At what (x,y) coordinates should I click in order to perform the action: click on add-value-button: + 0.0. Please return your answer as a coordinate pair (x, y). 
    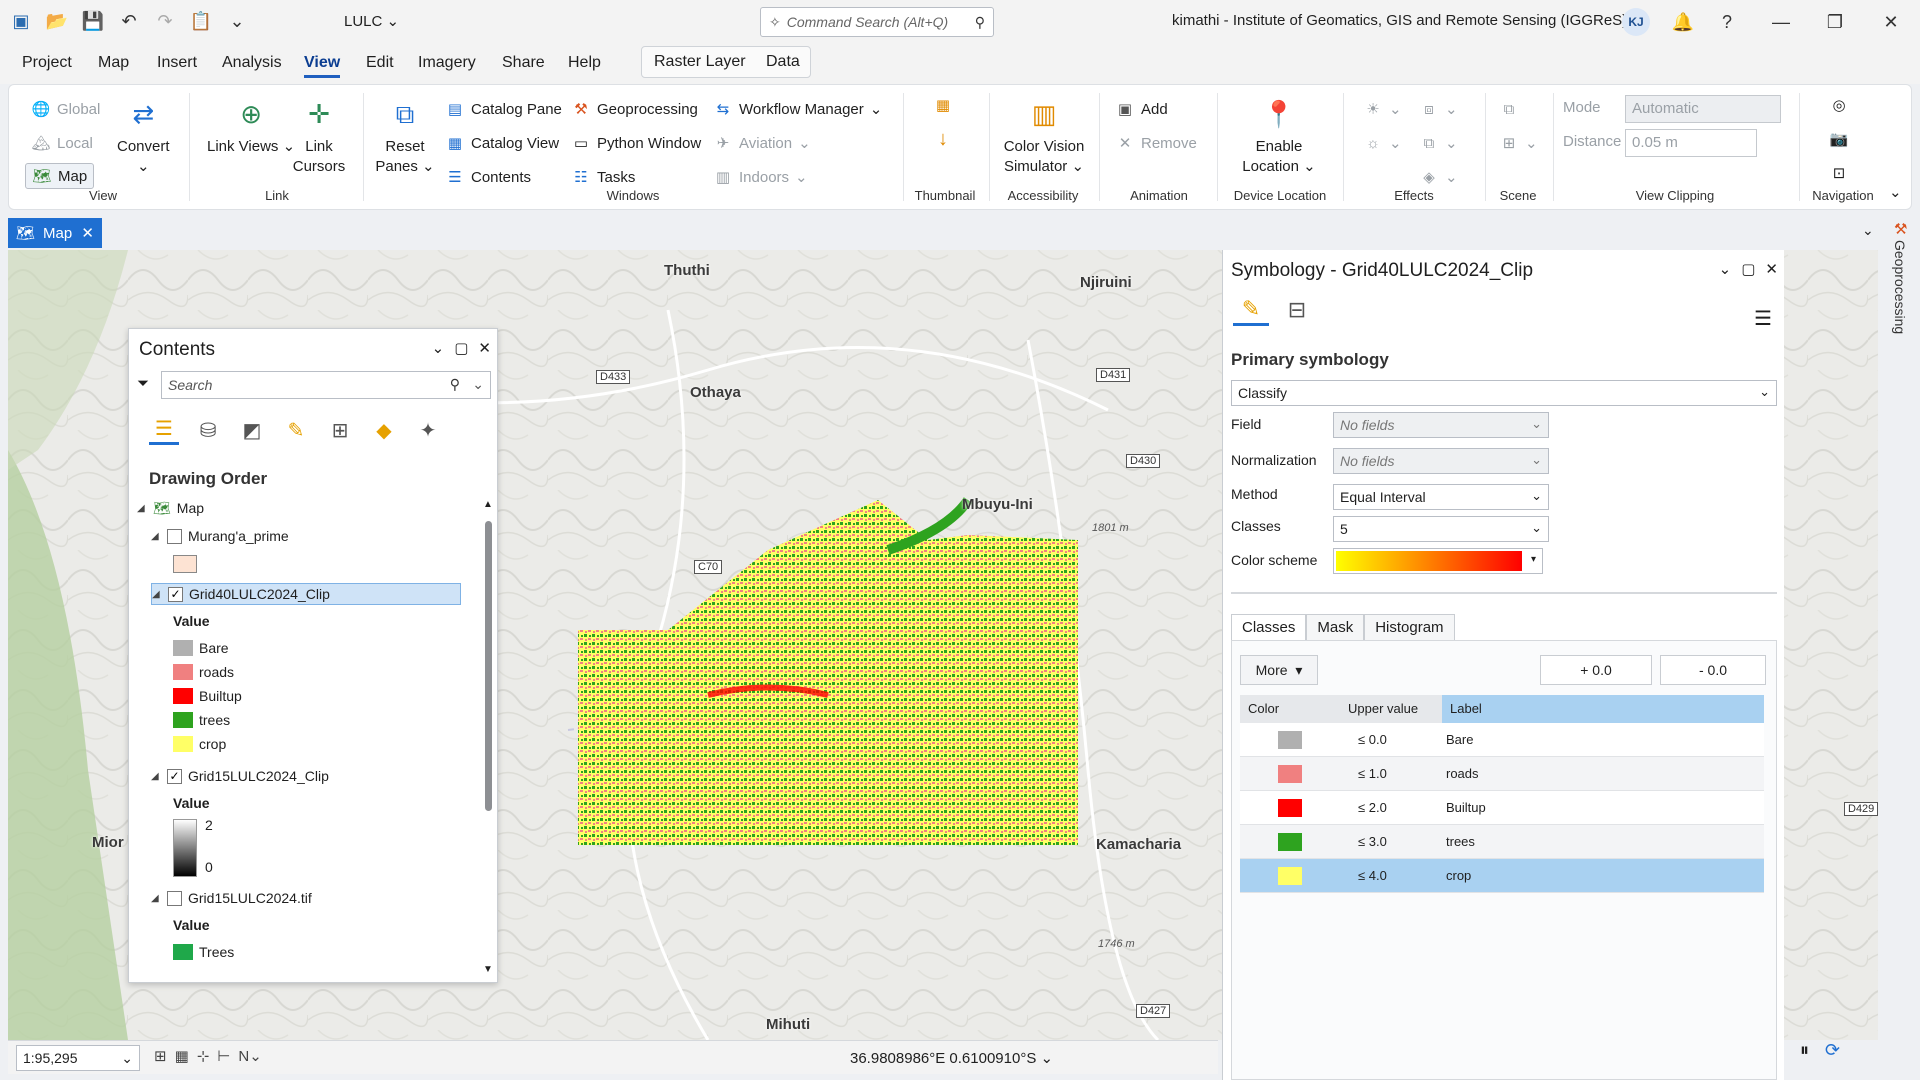
    Looking at the image, I should click on (1596, 670).